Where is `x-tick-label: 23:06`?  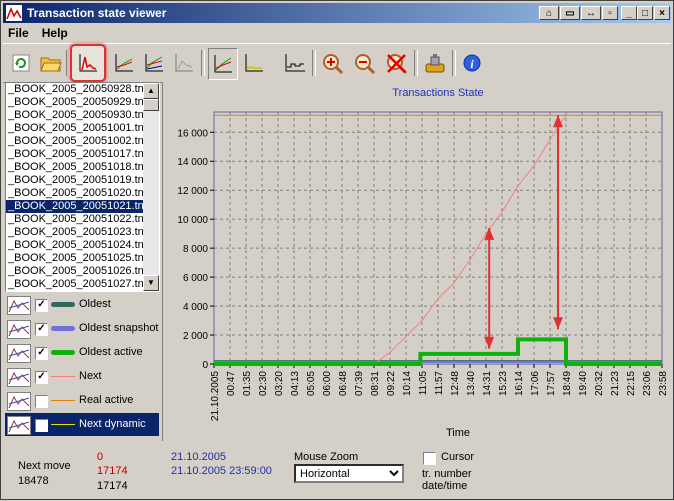
x-tick-label: 23:06 is located at coordinates (647, 383).